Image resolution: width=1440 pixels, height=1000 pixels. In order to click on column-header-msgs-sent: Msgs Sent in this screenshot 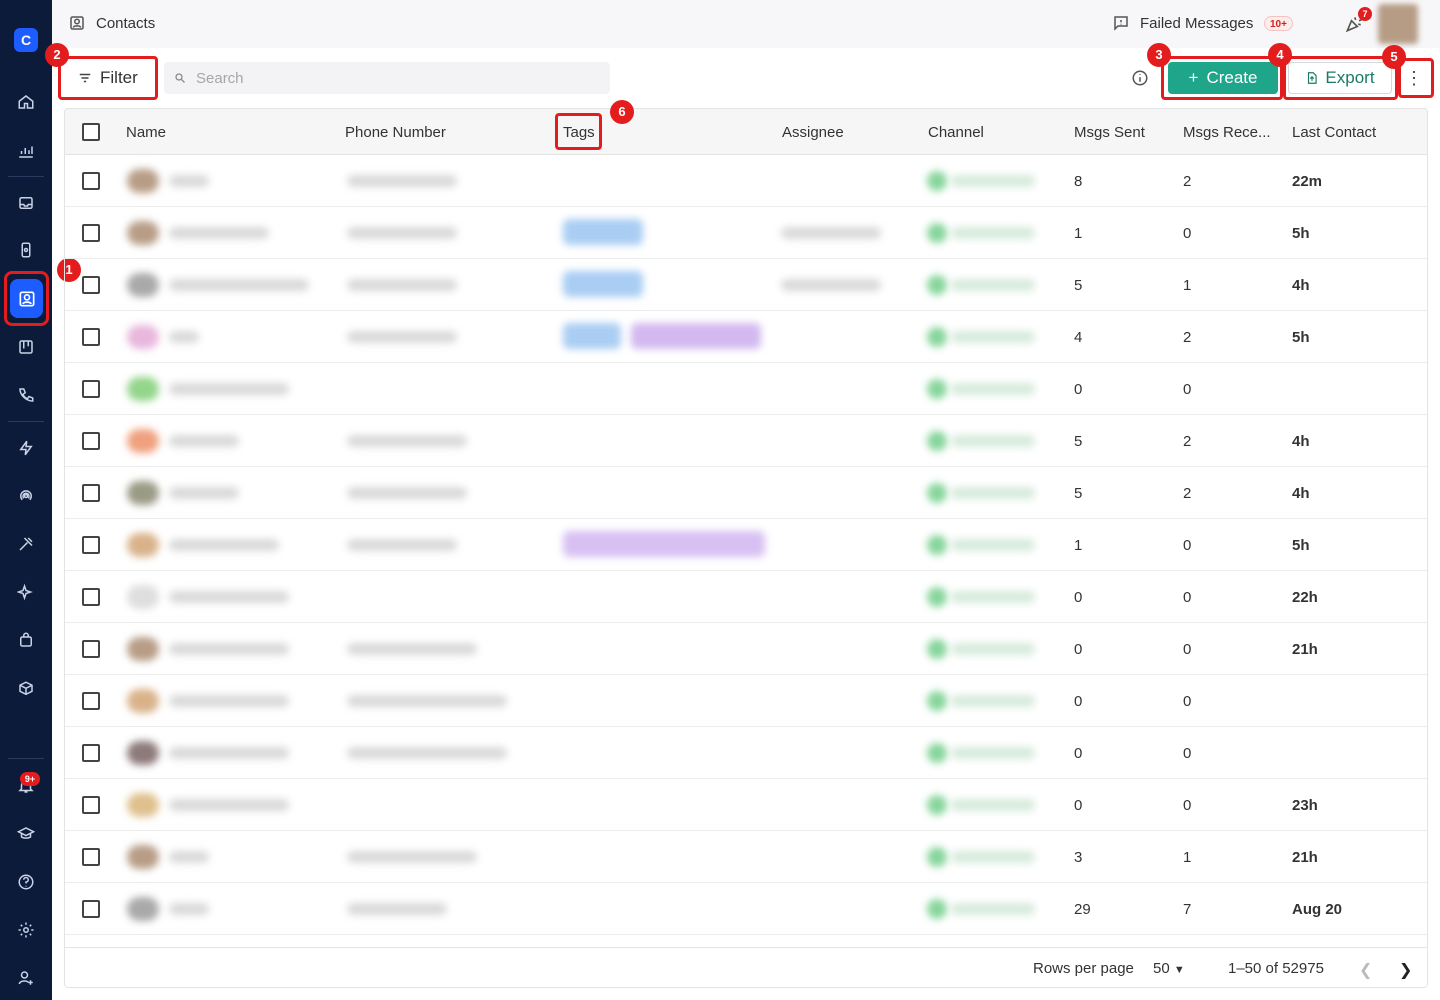, I will do `click(1109, 132)`.